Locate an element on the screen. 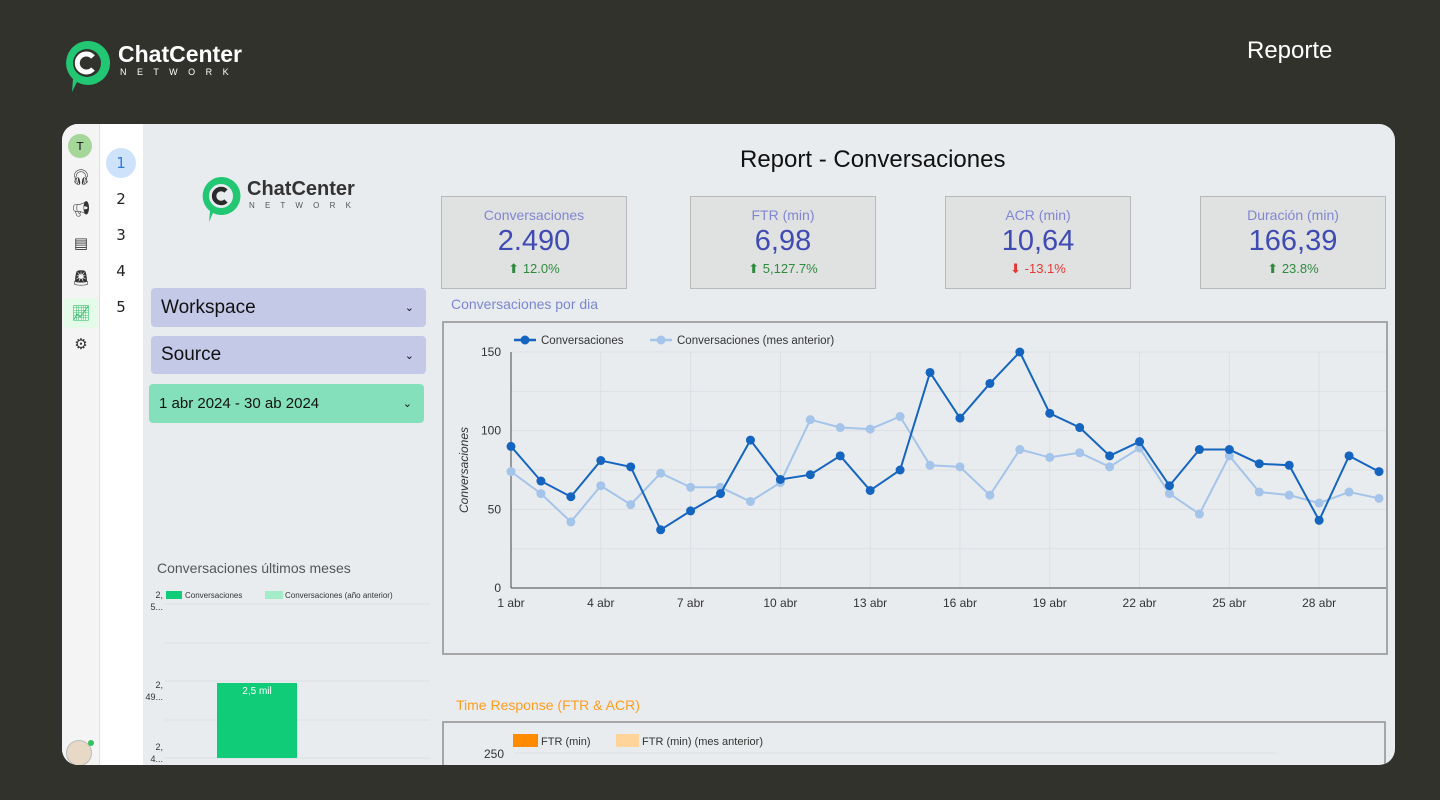 The height and width of the screenshot is (800, 1440). y-tick-label: 250 is located at coordinates (494, 754).